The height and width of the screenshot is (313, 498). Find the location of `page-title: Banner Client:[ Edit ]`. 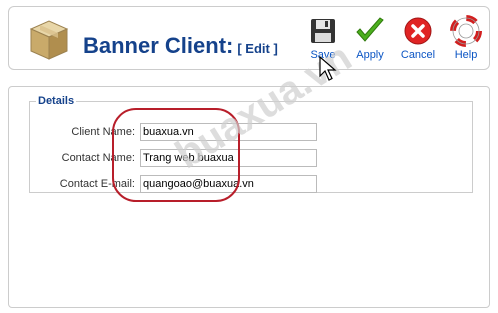

page-title: Banner Client:[ Edit ] is located at coordinates (180, 46).